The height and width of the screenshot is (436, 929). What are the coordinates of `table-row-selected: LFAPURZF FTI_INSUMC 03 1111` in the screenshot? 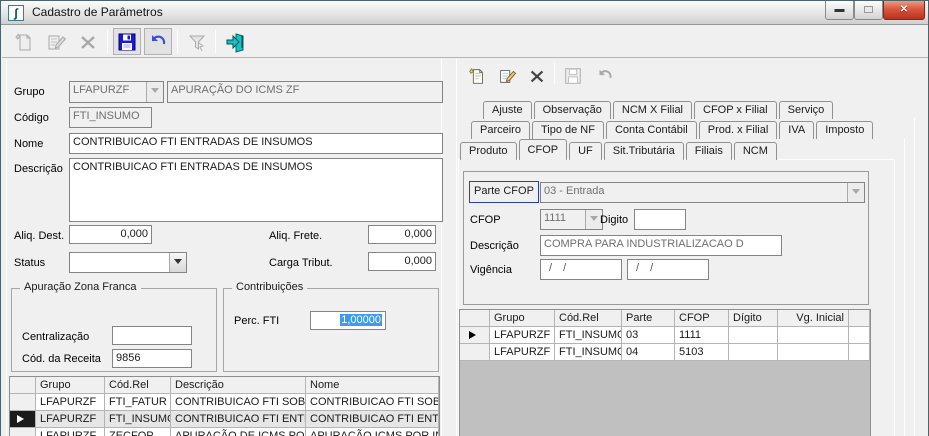 It's located at (665, 335).